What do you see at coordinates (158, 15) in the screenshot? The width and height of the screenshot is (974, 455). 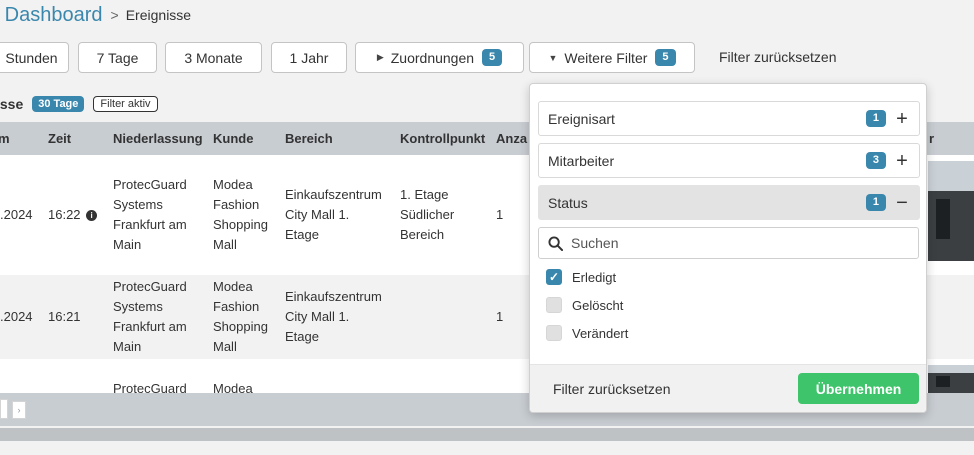 I see `breadcrumb-current: Ereignisse` at bounding box center [158, 15].